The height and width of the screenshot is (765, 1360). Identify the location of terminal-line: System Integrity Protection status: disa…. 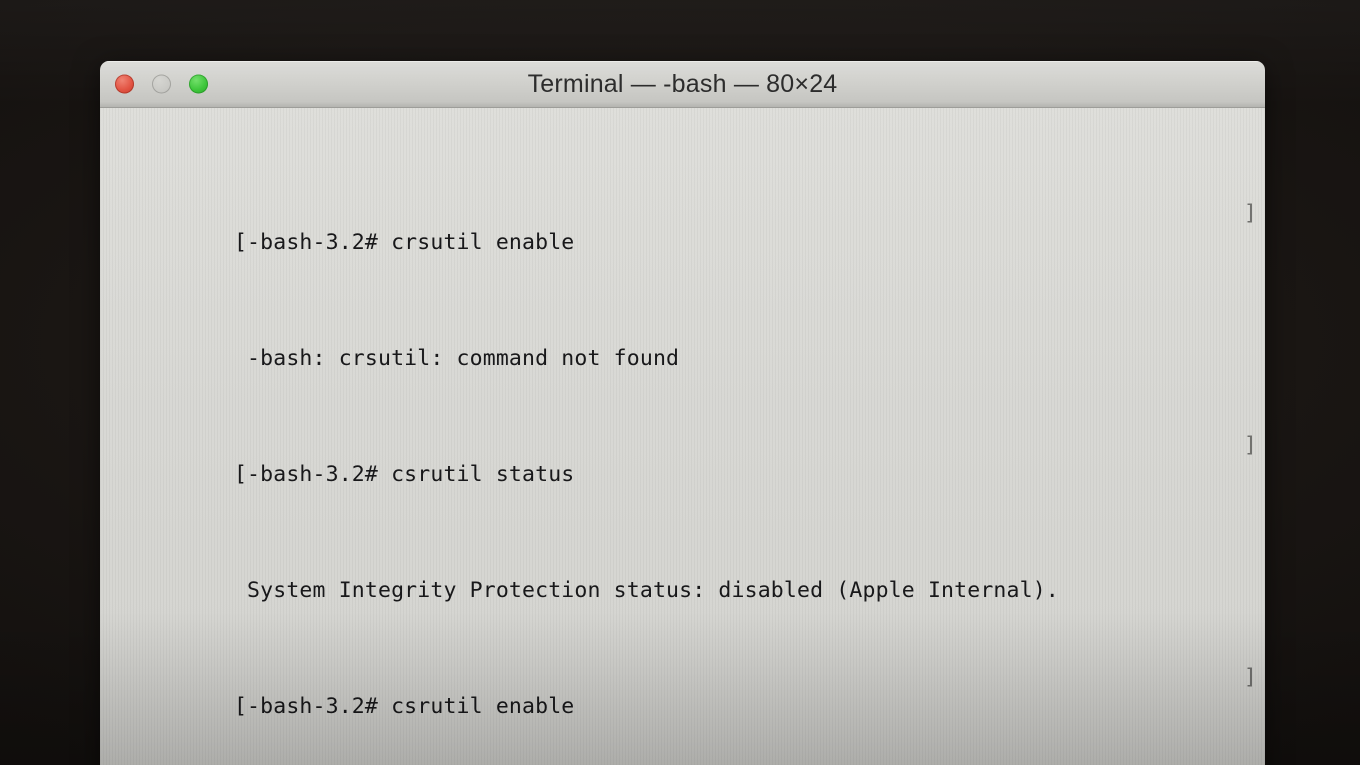
(684, 575).